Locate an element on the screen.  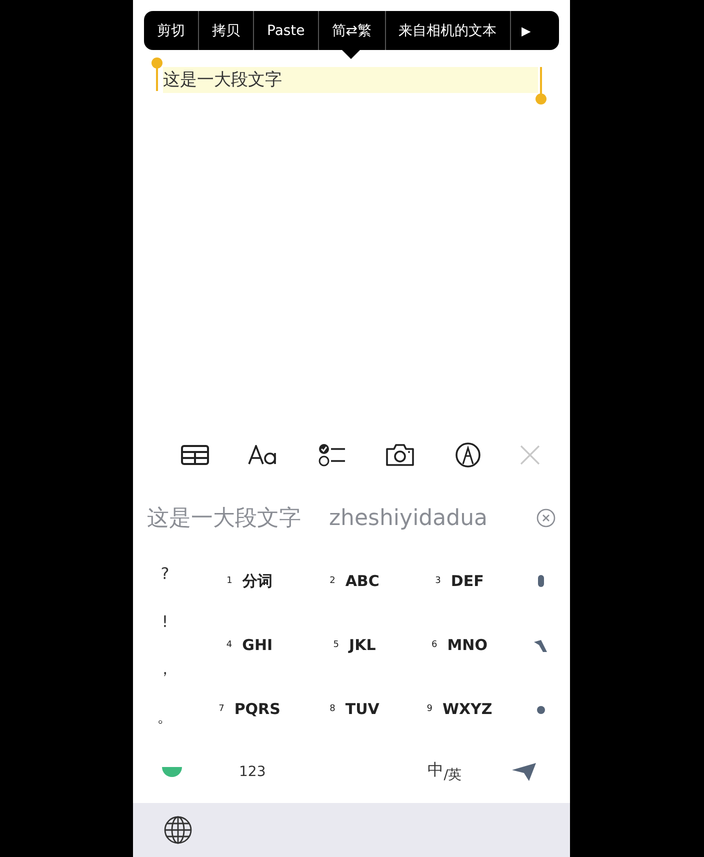
keyboard-key: 5 JKL is located at coordinates (354, 645).